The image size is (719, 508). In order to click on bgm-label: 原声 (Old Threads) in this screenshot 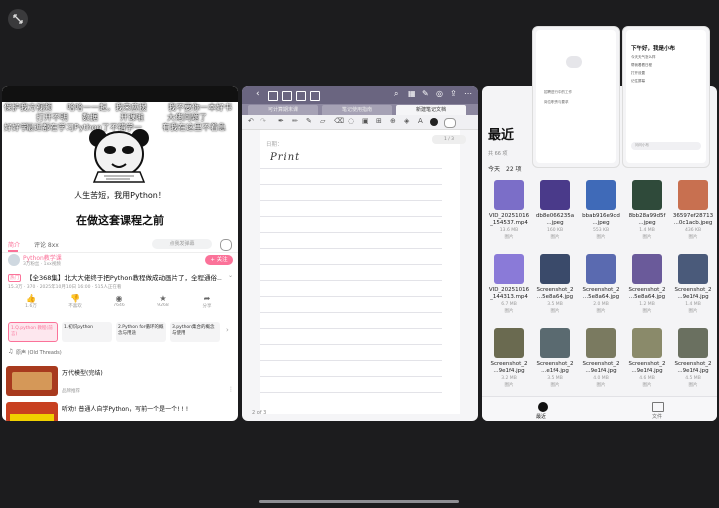, I will do `click(39, 352)`.